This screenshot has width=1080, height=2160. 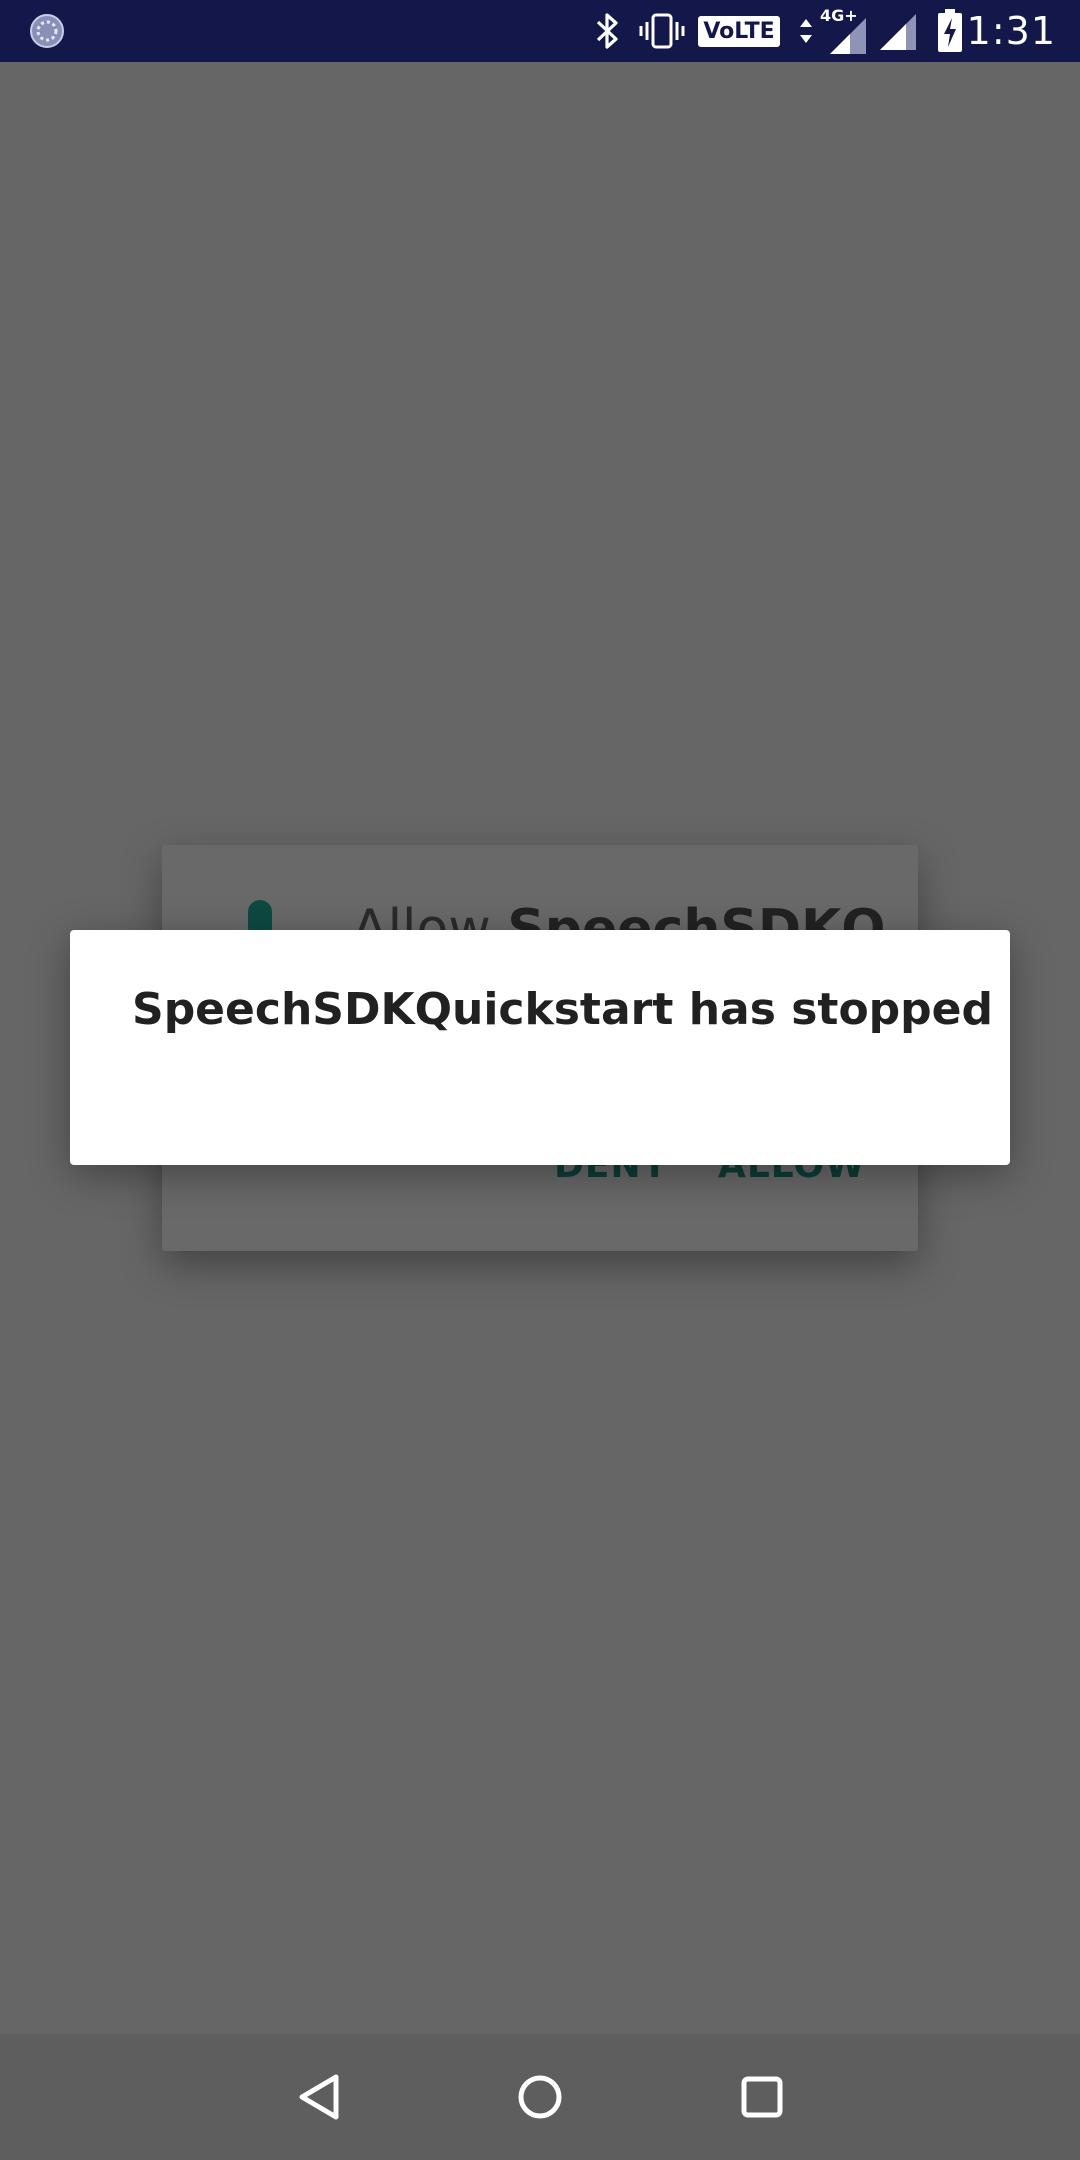 I want to click on navigation-bar, so click(x=540, y=2097).